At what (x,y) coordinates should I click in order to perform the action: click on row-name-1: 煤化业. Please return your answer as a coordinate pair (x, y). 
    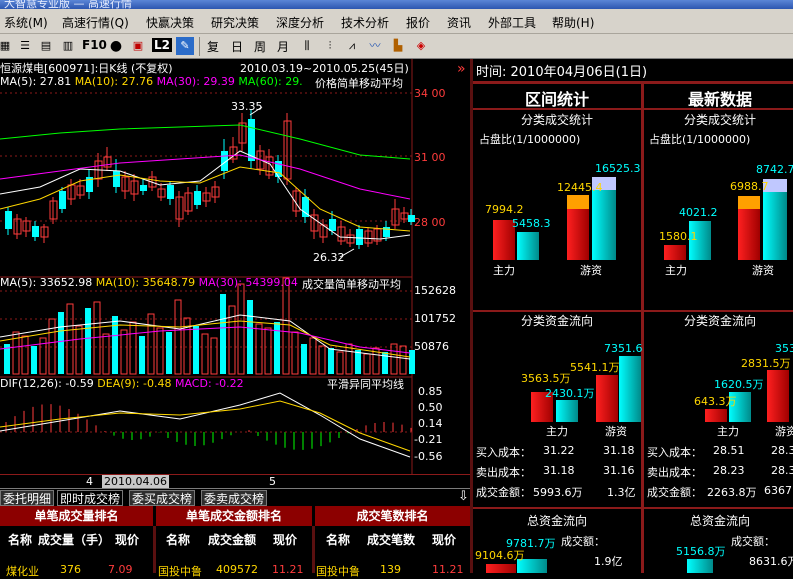
    Looking at the image, I should click on (22, 571).